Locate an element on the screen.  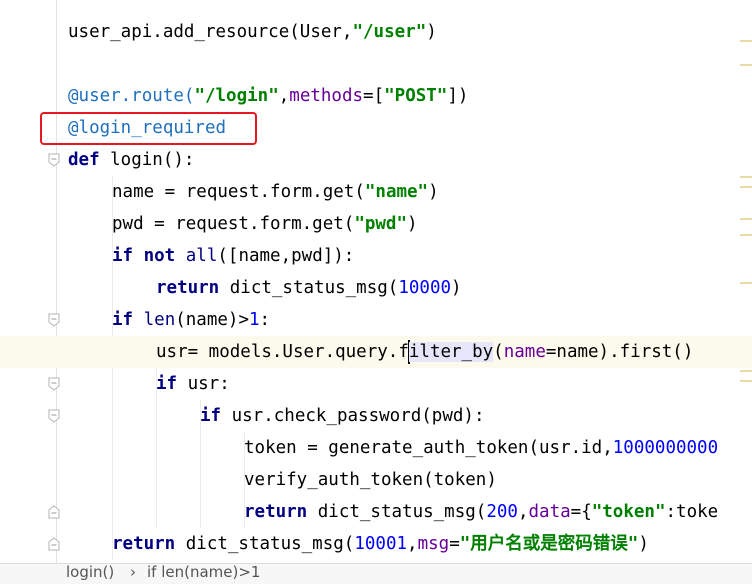
param-token: name is located at coordinates (524, 352).